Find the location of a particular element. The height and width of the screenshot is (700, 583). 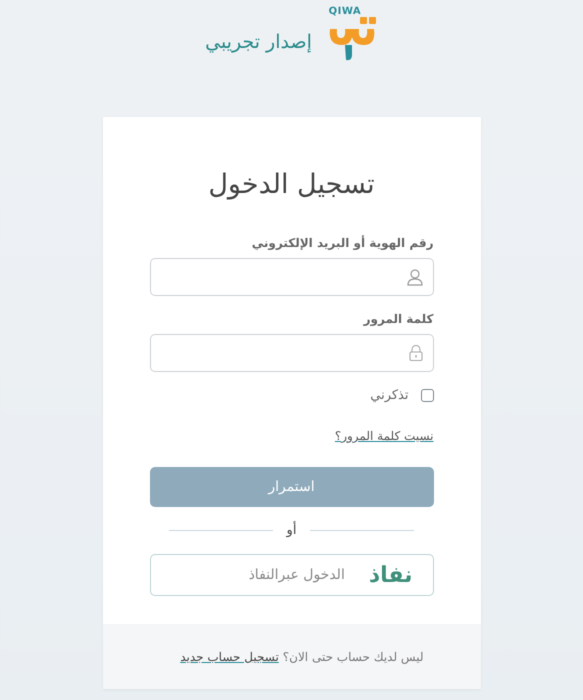

lock-icon is located at coordinates (415, 353).